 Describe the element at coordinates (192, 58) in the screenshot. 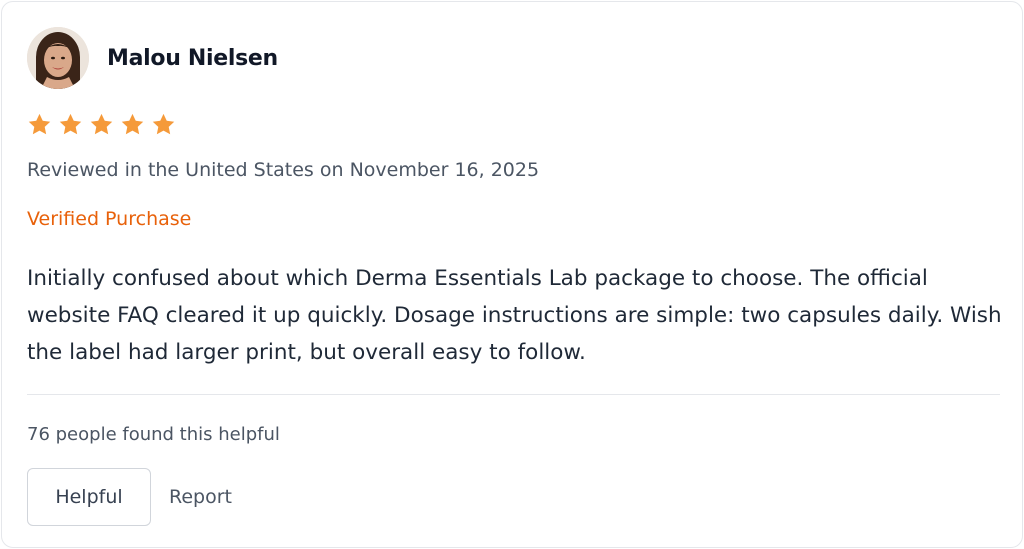

I see `reviewer-name: Malou Nielsen` at that location.